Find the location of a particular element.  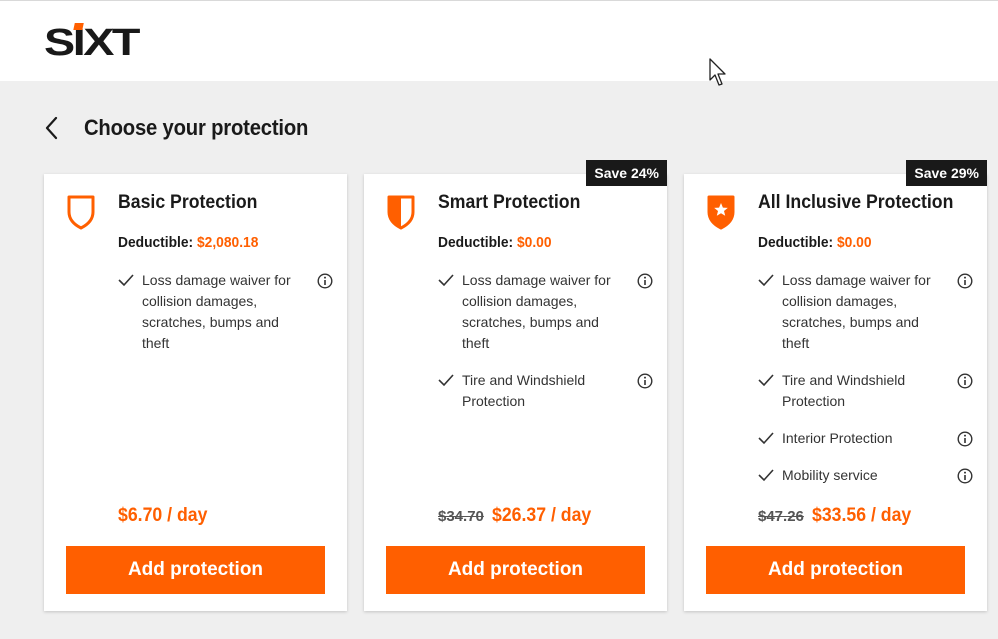

card-title: All Inclusive Protection is located at coordinates (856, 202).